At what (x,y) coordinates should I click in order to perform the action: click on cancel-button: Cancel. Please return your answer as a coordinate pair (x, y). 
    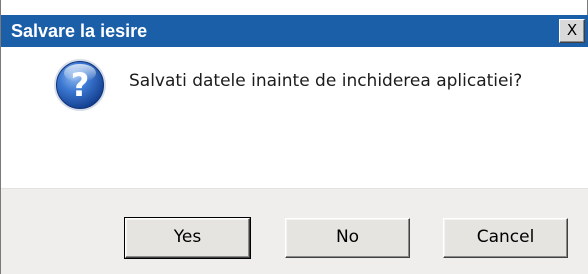
    Looking at the image, I should click on (505, 238).